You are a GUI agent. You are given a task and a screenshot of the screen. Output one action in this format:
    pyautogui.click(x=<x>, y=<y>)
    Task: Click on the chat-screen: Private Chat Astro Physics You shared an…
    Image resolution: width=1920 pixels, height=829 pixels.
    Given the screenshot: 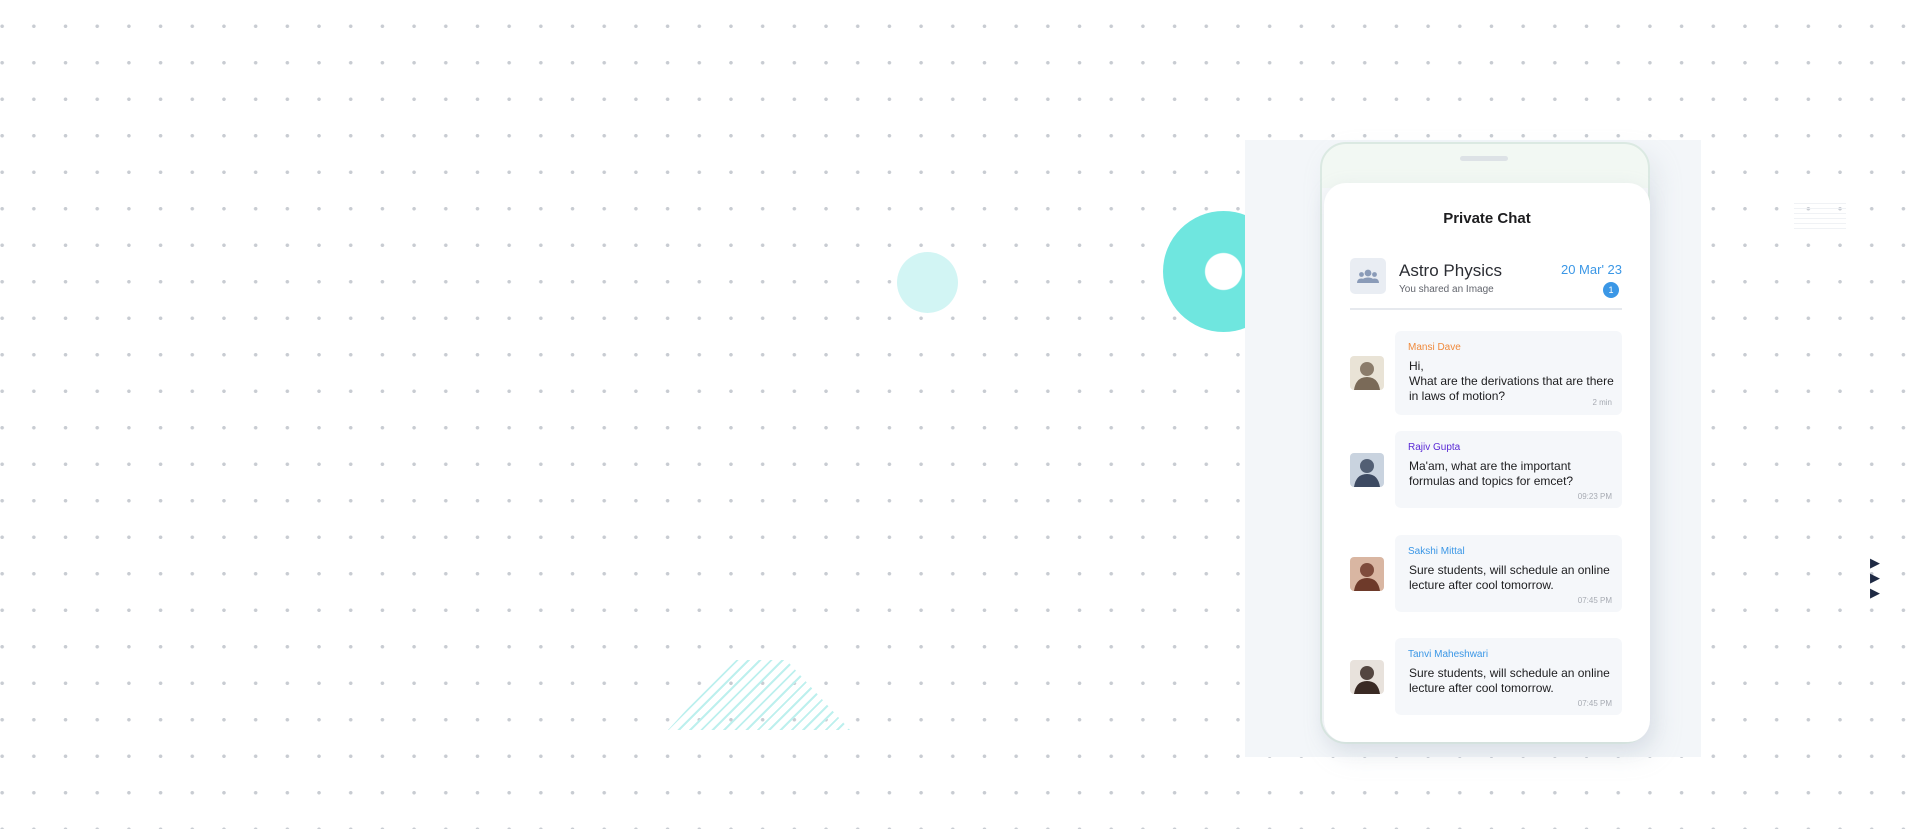 What is the action you would take?
    pyautogui.click(x=1487, y=462)
    